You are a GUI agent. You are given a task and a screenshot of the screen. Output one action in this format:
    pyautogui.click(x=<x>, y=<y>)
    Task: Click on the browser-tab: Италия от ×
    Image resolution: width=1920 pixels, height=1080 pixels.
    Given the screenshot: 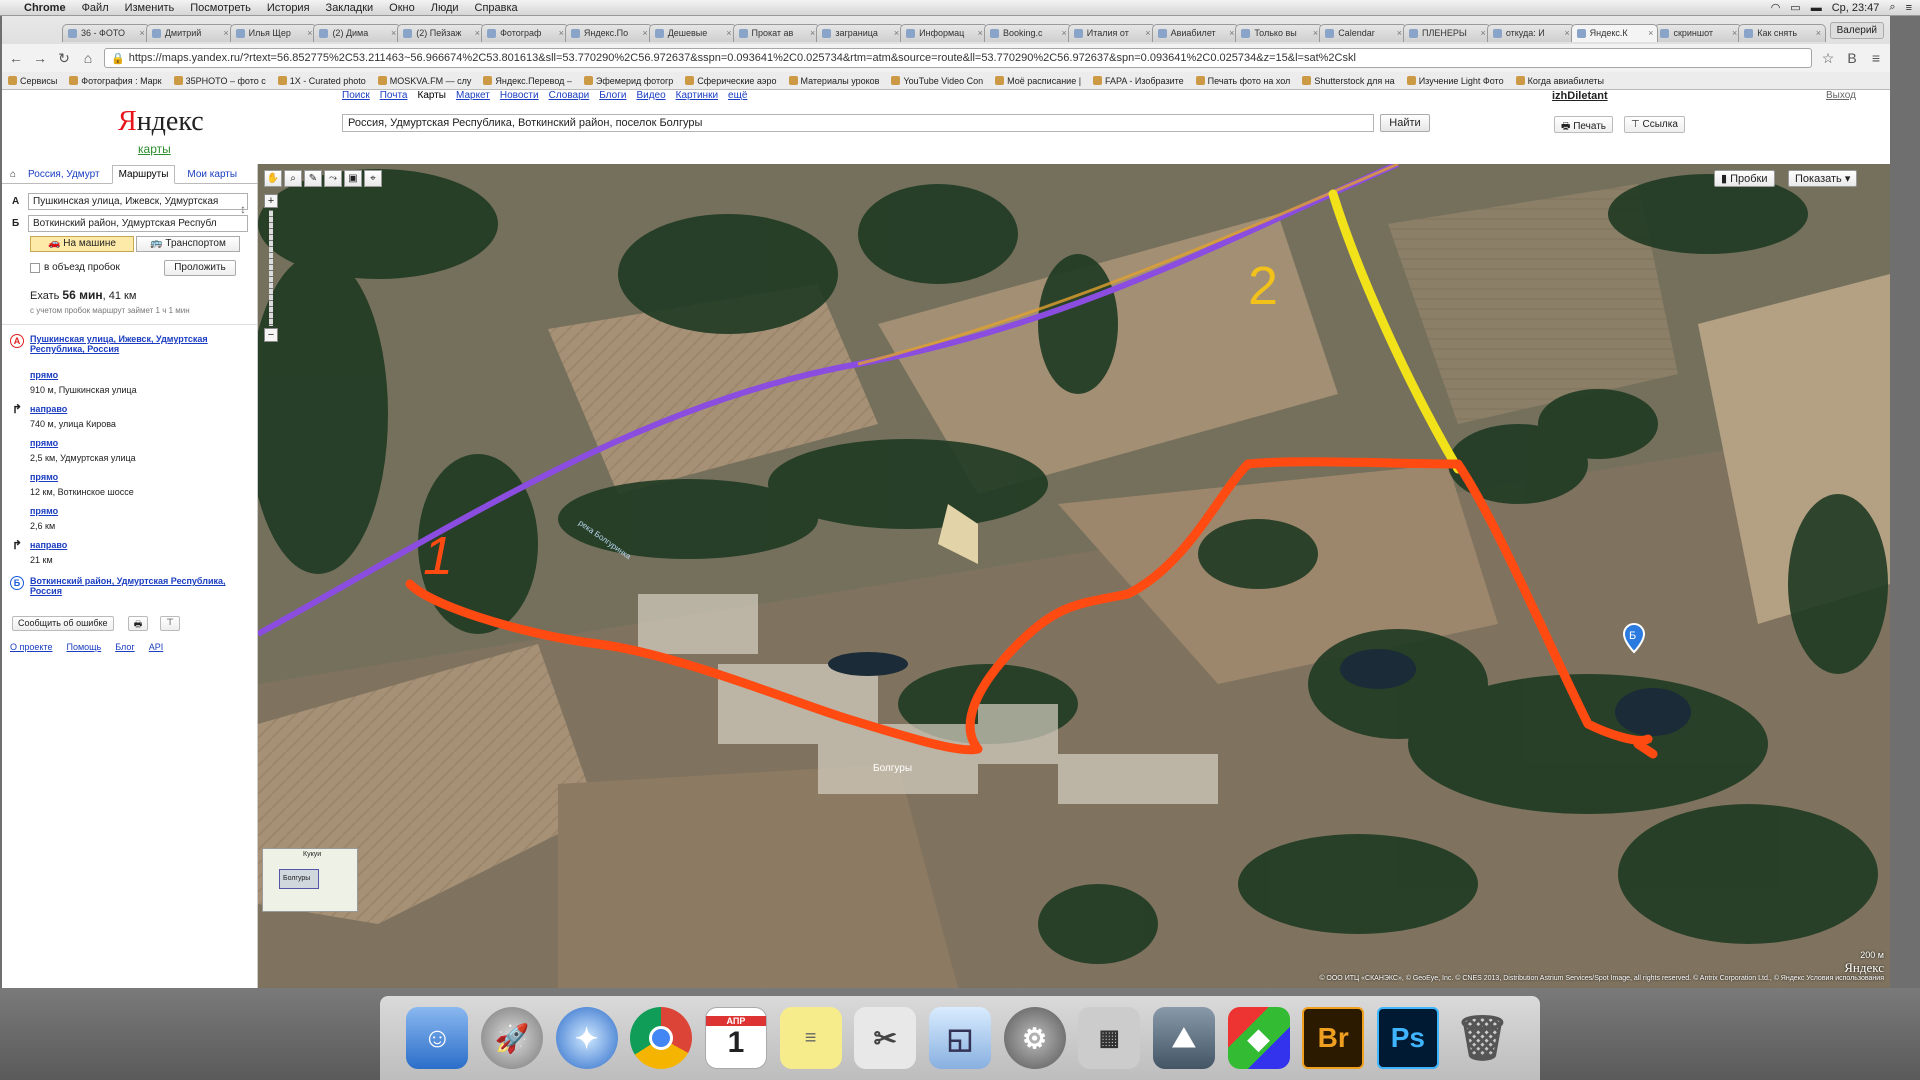 What is the action you would take?
    pyautogui.click(x=1111, y=33)
    